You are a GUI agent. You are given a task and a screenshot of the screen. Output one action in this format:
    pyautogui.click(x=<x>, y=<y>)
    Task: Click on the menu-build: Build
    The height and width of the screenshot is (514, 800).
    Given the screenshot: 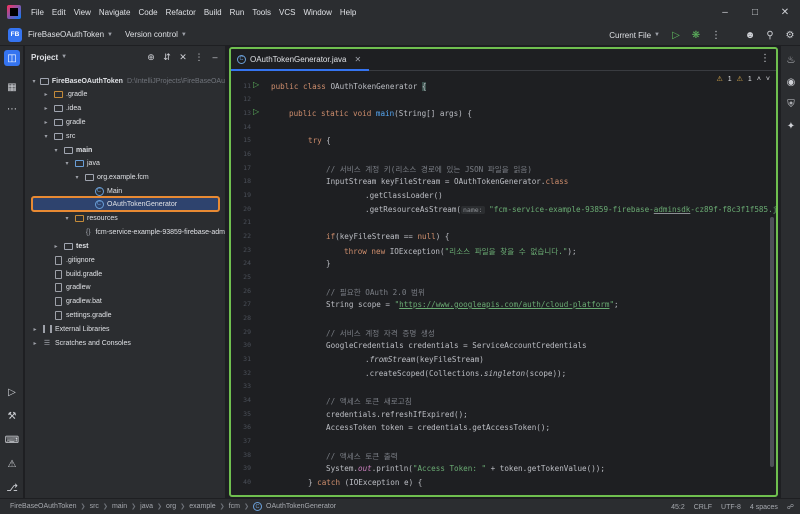 What is the action you would take?
    pyautogui.click(x=213, y=12)
    